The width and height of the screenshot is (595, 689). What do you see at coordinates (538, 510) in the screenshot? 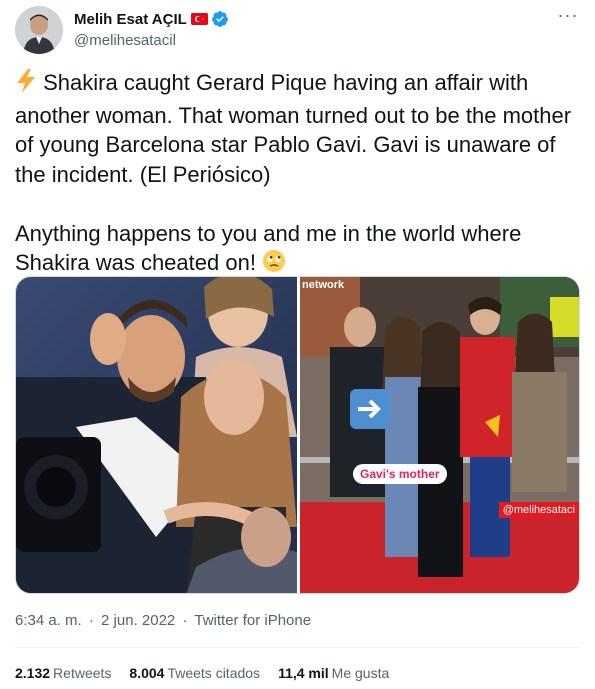
I see `media-watermark: @melihesataci` at bounding box center [538, 510].